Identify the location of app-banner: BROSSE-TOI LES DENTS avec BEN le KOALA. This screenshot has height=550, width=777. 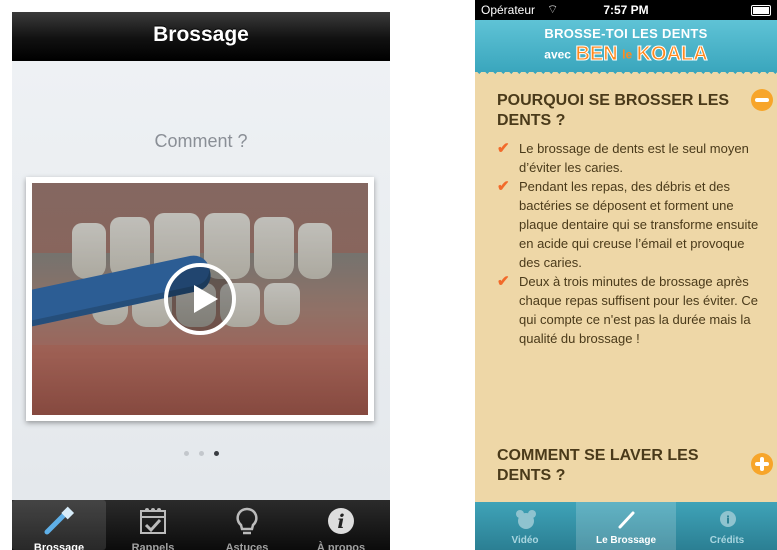
(626, 49).